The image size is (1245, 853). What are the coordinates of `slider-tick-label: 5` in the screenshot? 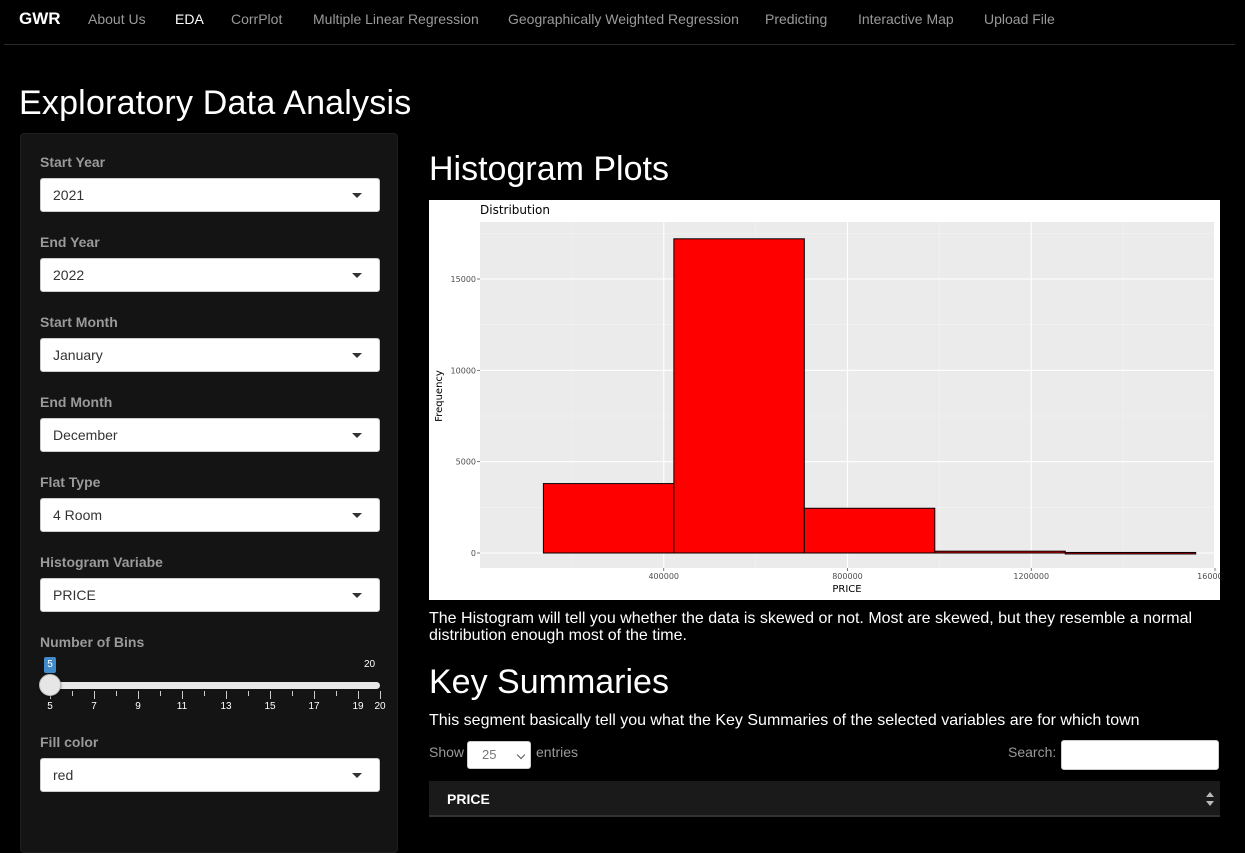 It's located at (50, 706).